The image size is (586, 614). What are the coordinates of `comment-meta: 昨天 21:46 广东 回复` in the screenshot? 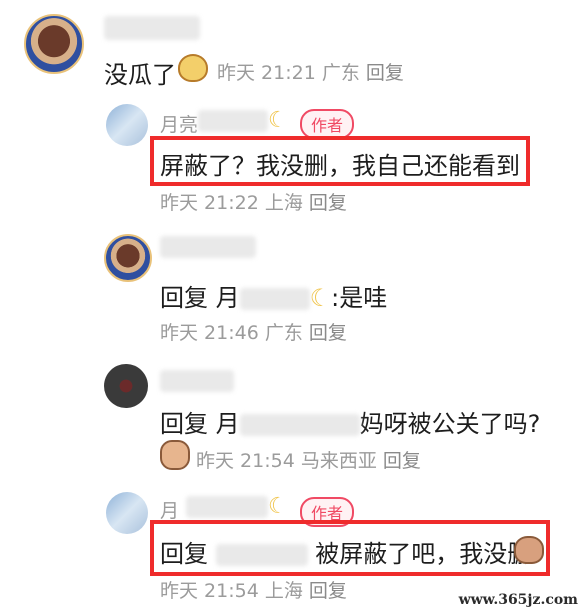 It's located at (253, 331).